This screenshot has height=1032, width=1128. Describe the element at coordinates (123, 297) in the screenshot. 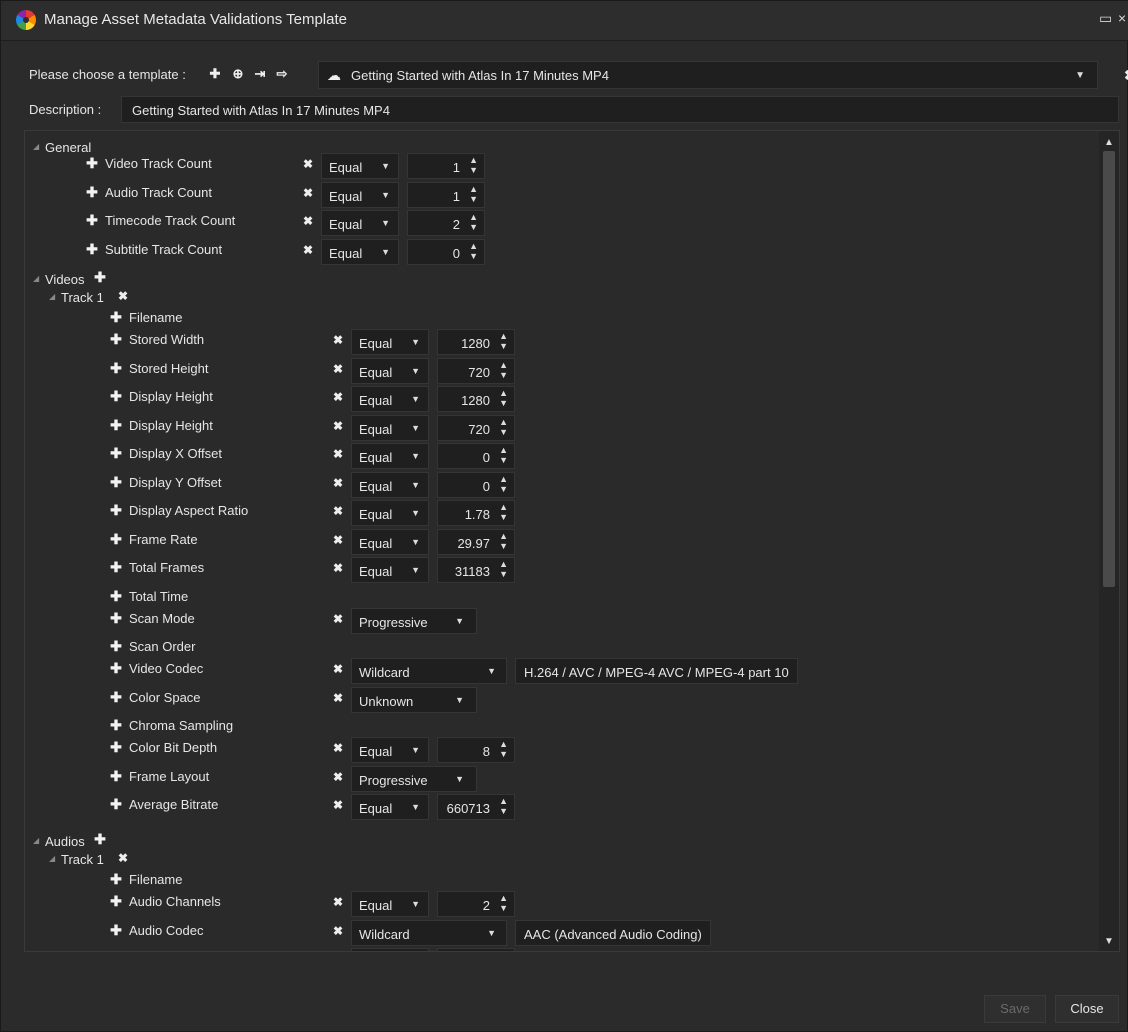

I see `remove-video-track-icon: ✖` at that location.